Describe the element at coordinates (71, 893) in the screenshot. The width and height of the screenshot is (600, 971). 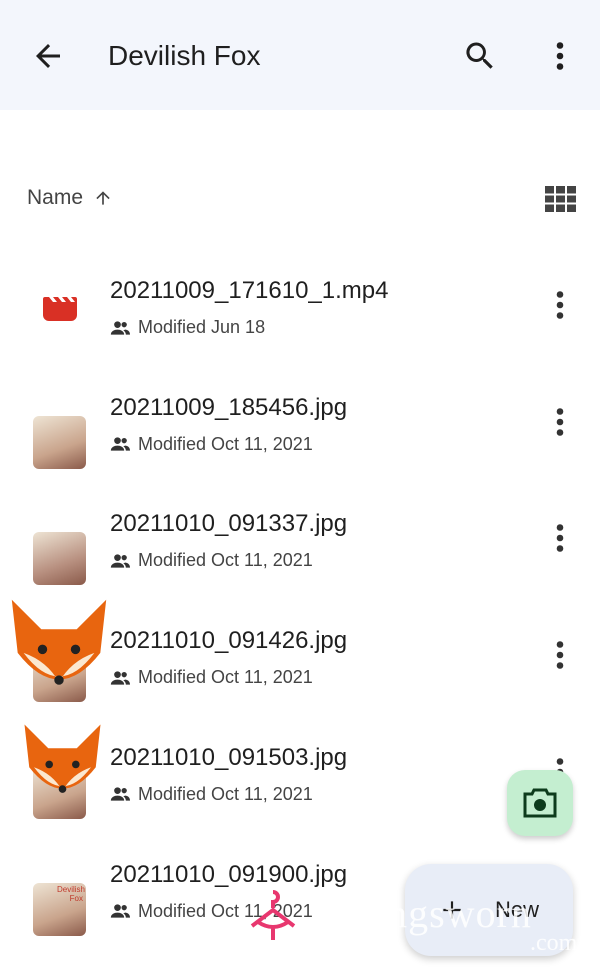
I see `thumbnail-text: Devilish Fox` at that location.